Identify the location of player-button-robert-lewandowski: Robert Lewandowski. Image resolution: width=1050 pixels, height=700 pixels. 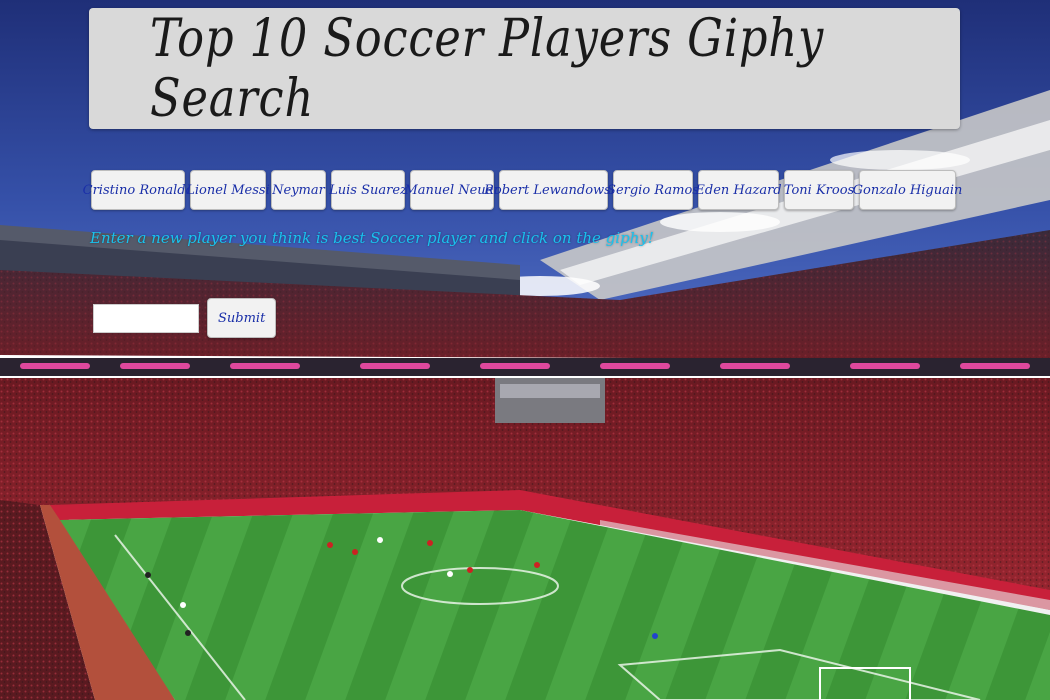
(553, 190).